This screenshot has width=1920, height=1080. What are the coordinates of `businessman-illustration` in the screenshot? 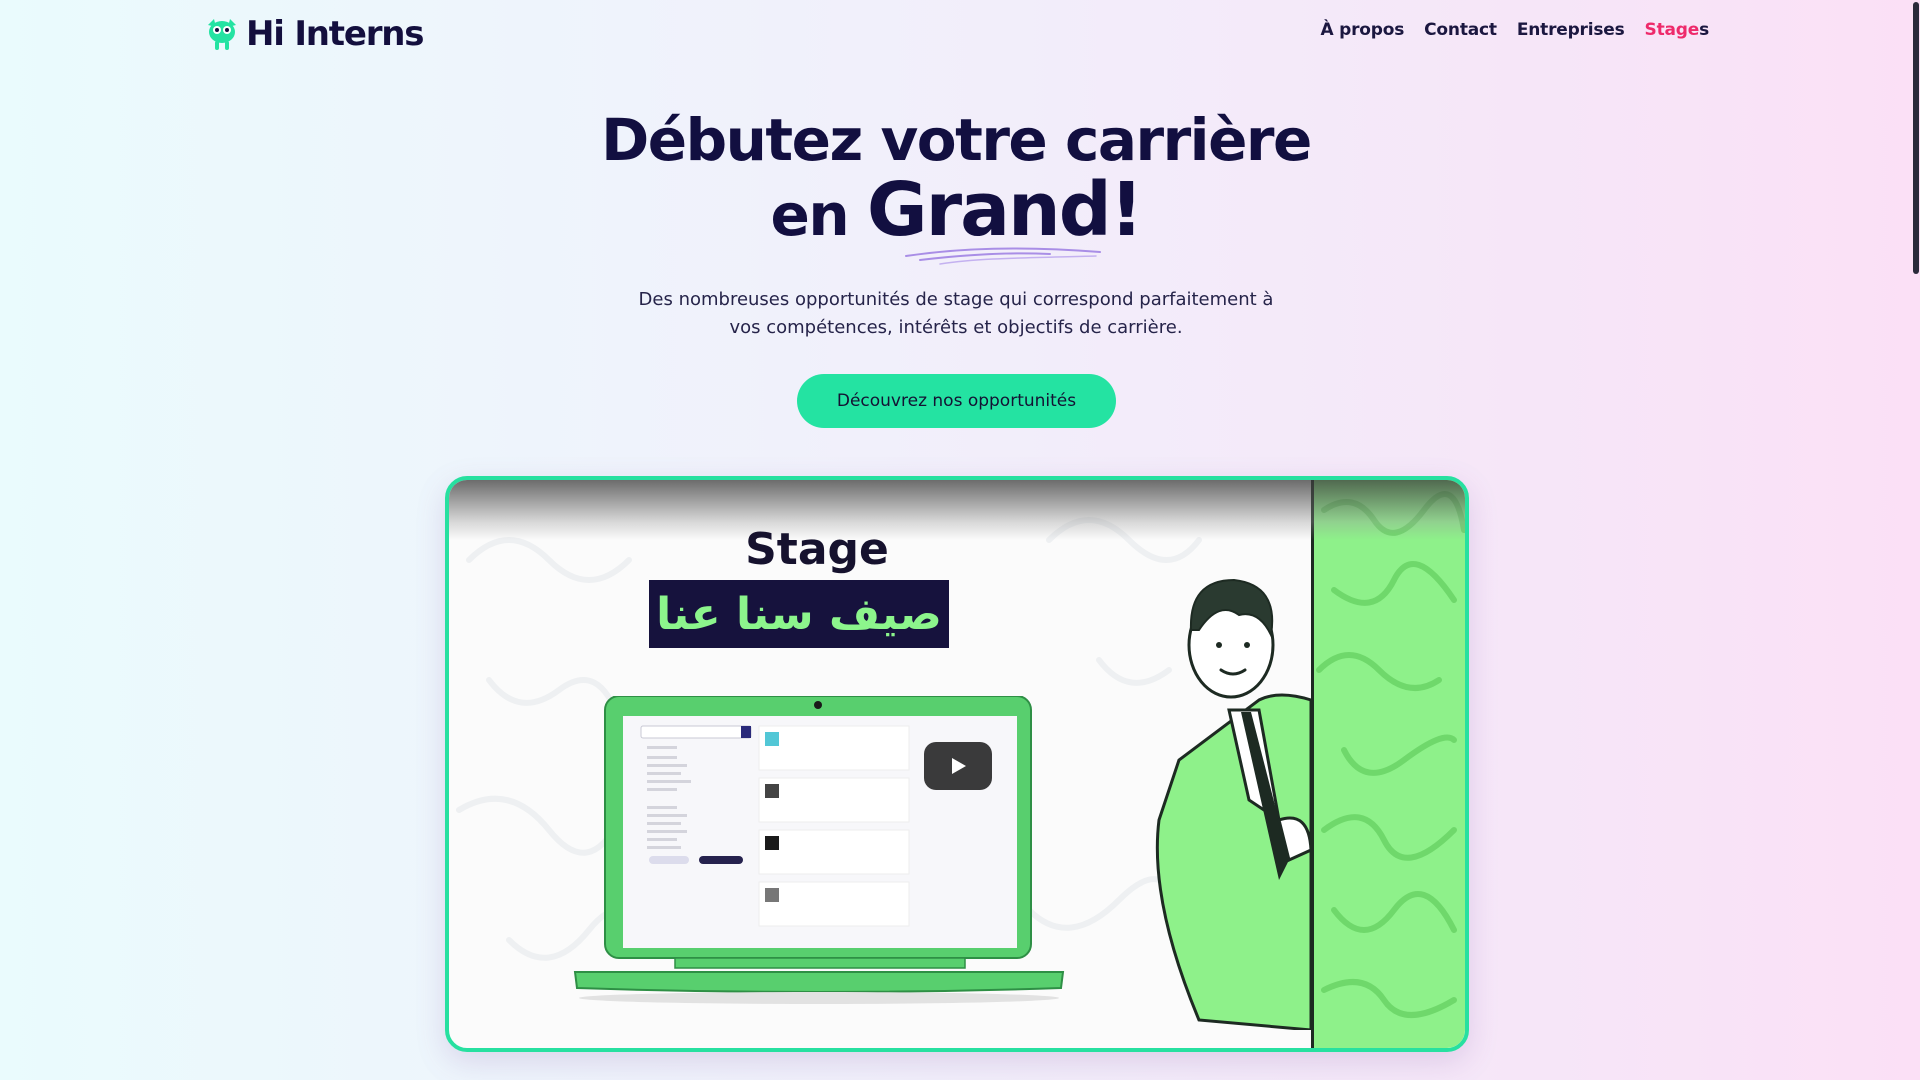 It's located at (1234, 804).